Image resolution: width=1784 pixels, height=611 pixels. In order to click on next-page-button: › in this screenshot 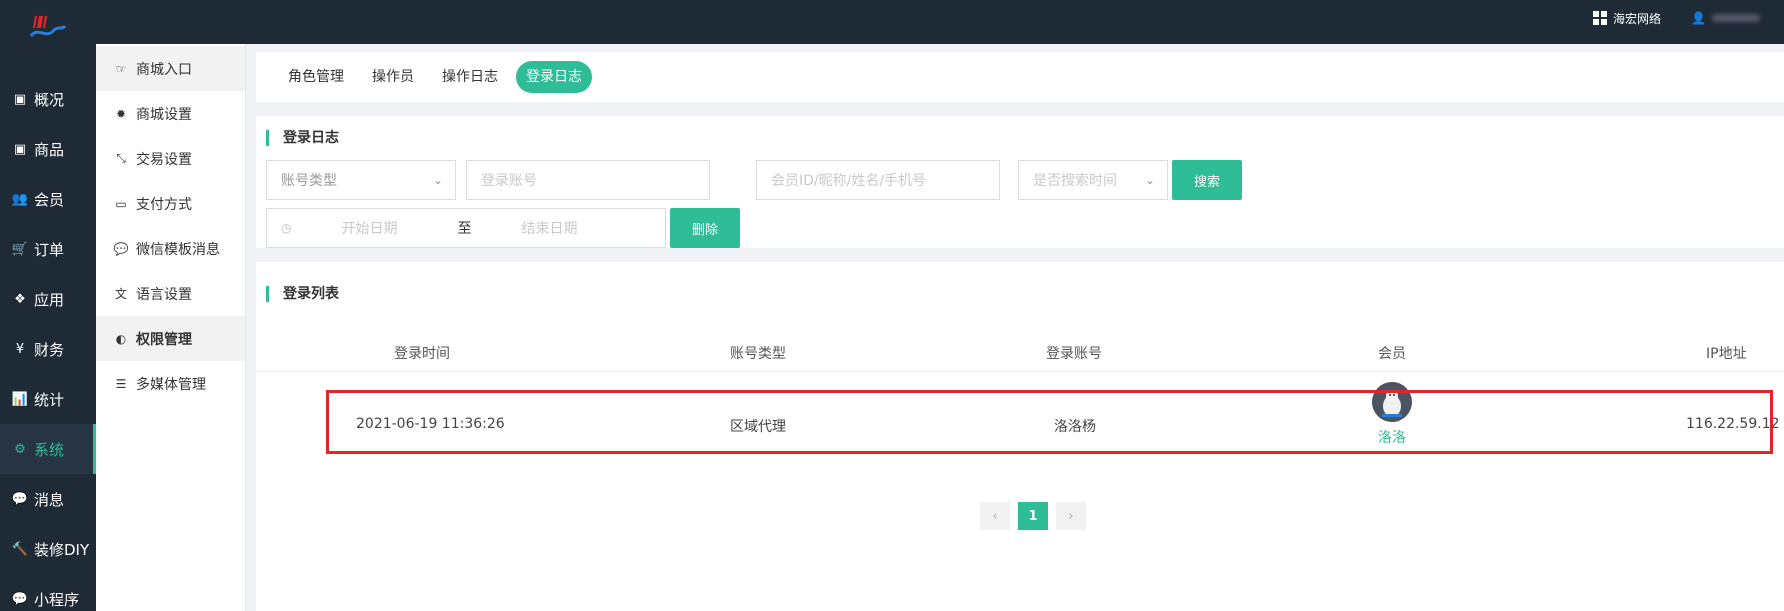, I will do `click(1071, 516)`.